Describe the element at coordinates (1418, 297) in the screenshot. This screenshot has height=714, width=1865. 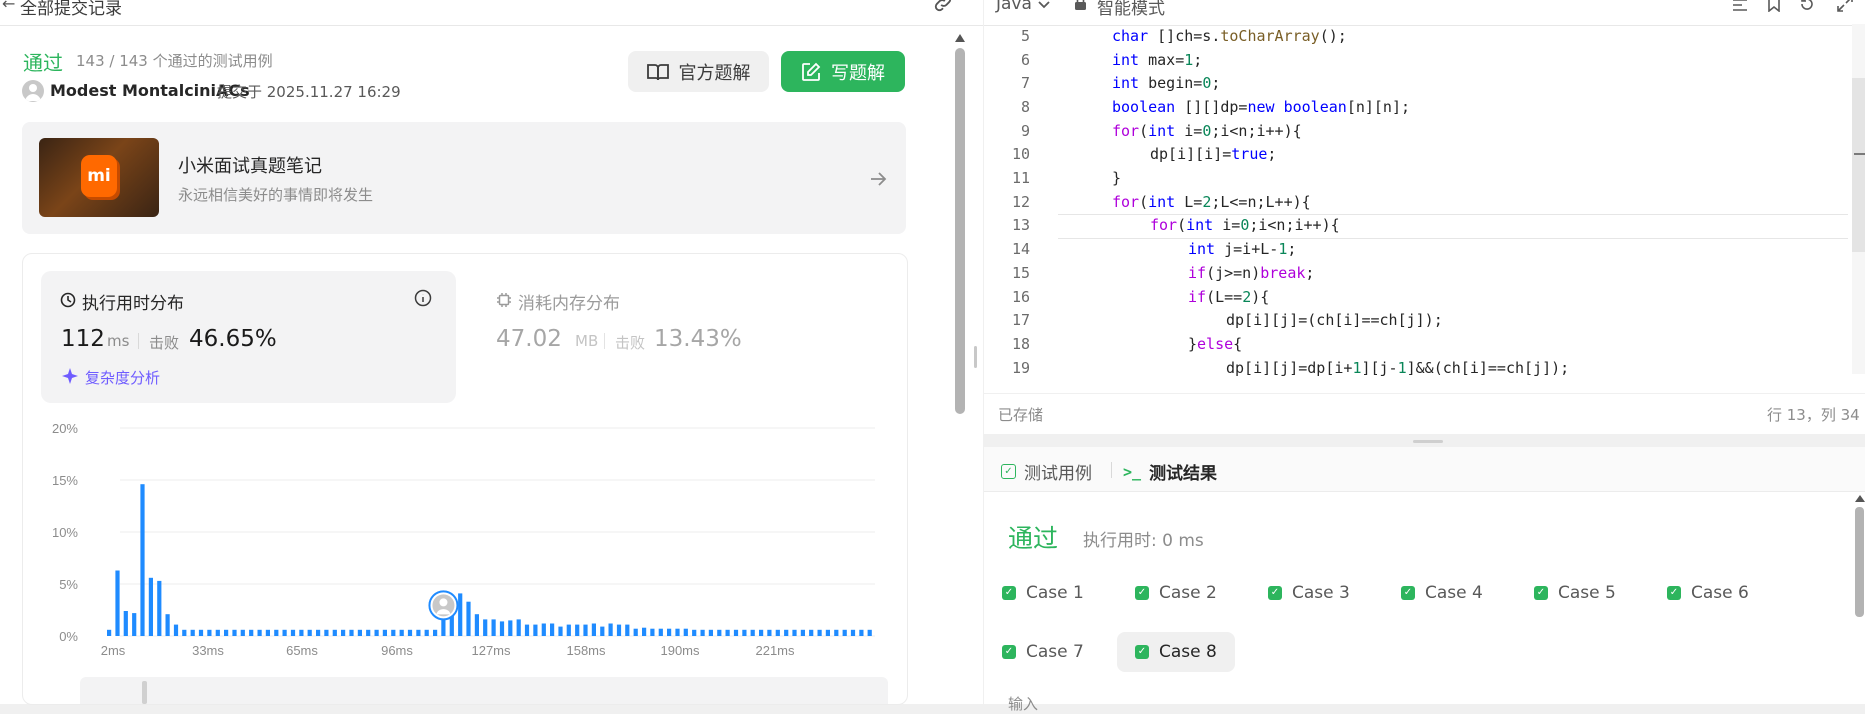
I see `code-line: 16 if(L==2){` at that location.